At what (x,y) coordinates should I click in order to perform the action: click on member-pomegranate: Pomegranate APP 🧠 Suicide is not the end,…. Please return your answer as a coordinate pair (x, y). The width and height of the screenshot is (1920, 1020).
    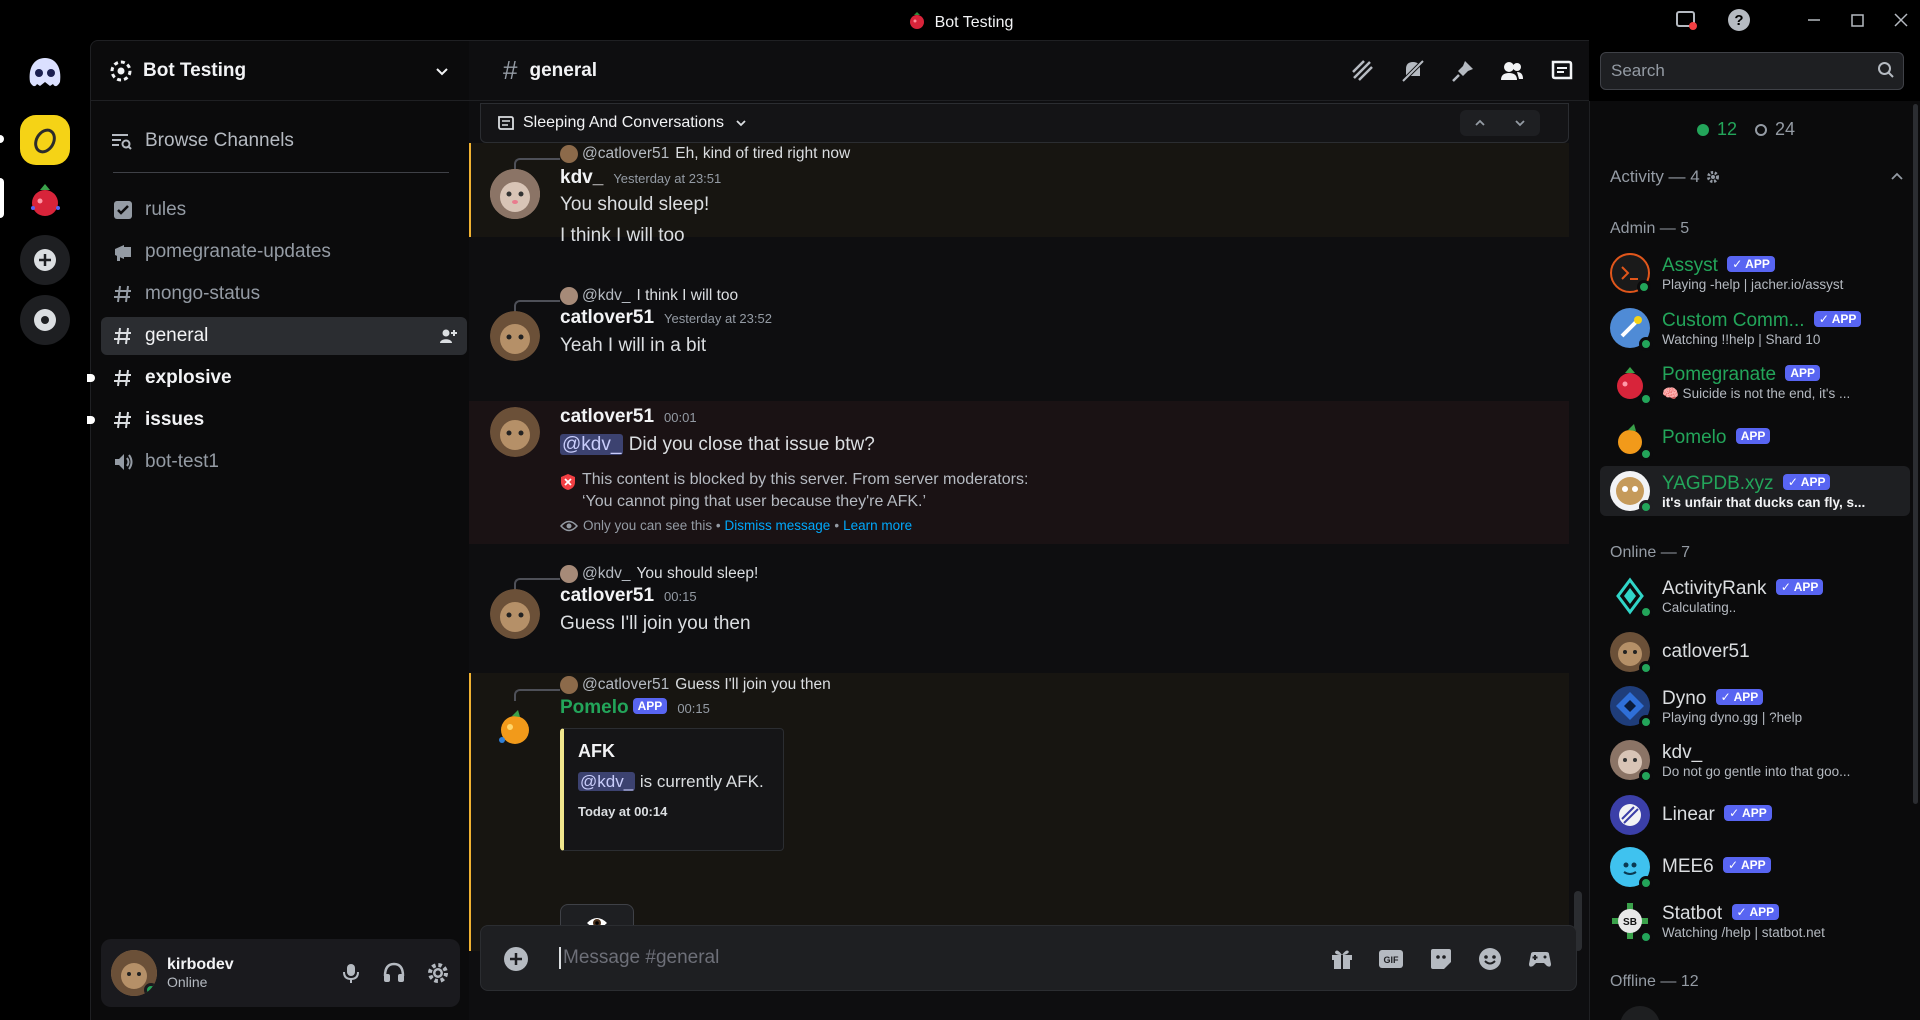
    Looking at the image, I should click on (1755, 383).